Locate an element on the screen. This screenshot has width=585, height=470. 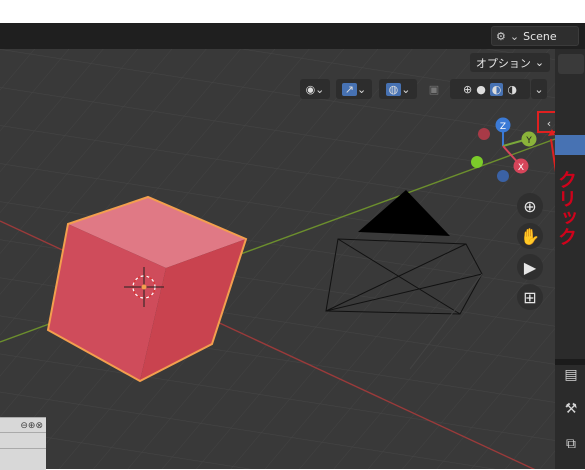
shading-dropdown: ⌄ is located at coordinates (539, 89).